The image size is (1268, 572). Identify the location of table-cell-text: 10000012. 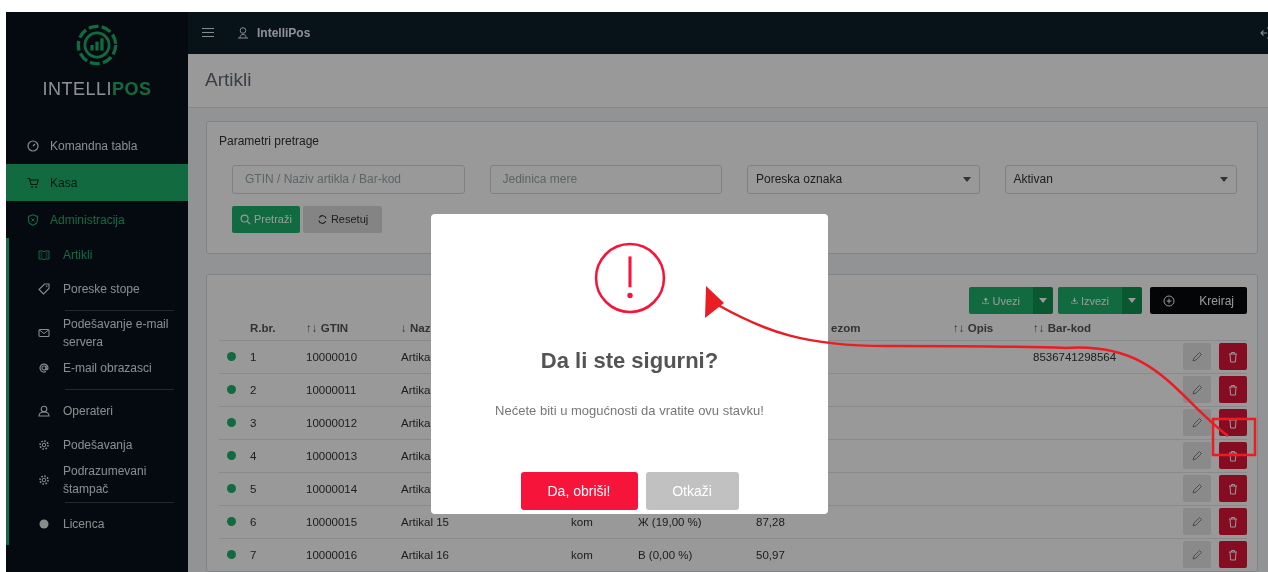
(332, 423).